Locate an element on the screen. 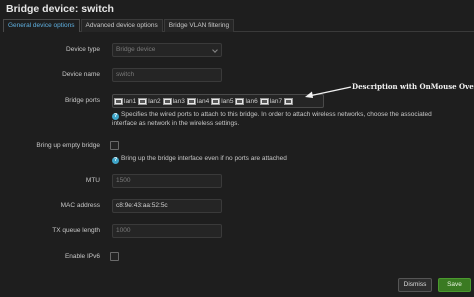  port-label: lan7 is located at coordinates (276, 101).